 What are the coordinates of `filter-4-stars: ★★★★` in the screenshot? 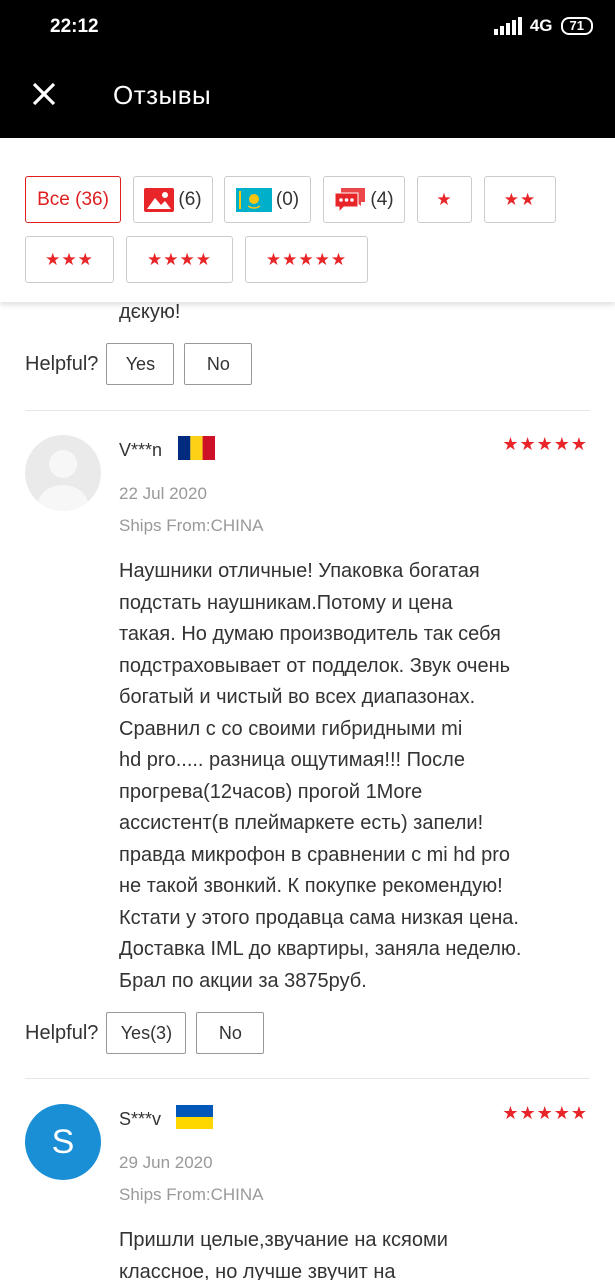 It's located at (179, 259).